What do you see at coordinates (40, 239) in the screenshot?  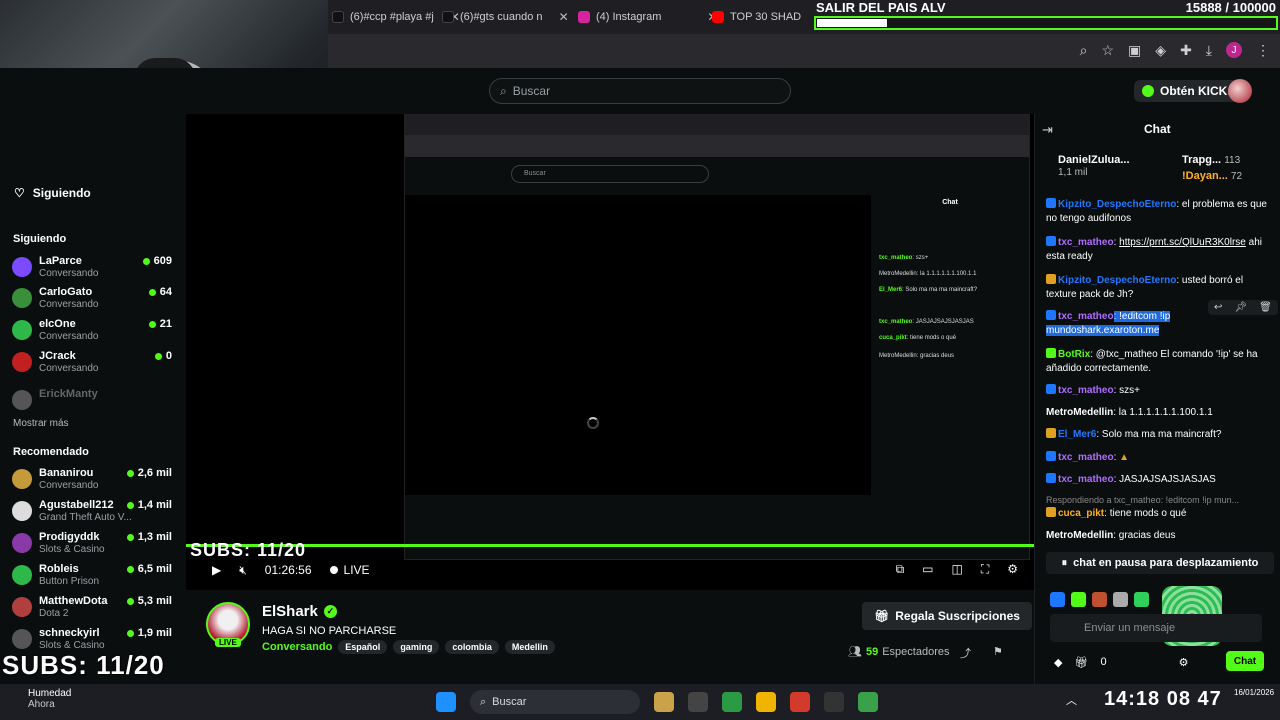 I see `following-section-title: Siguiendo` at bounding box center [40, 239].